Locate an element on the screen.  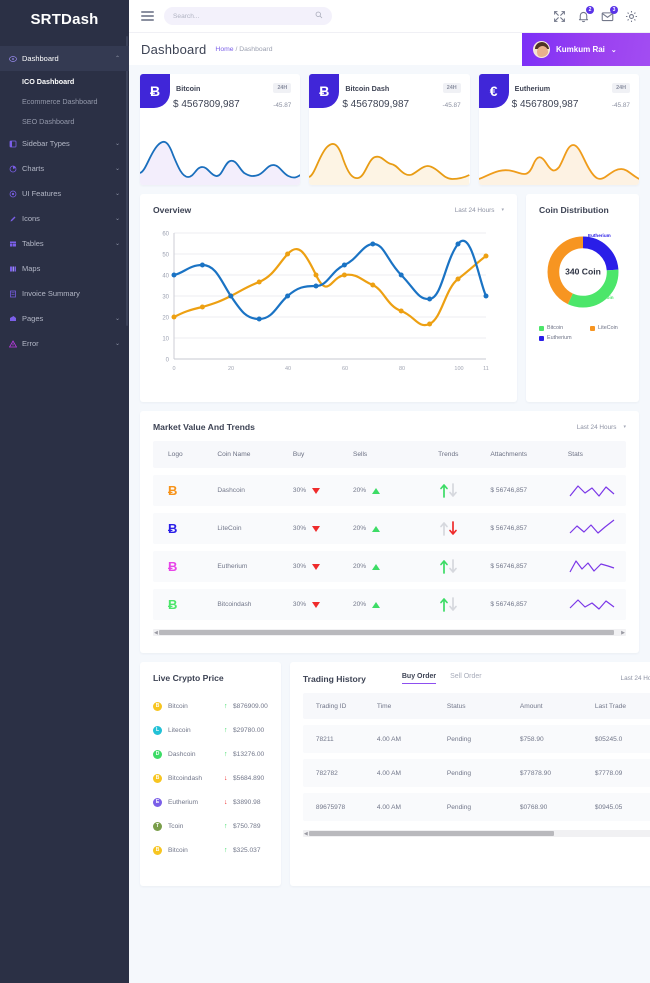
list-item: B Bitcoindash ↓ $5684.890 is located at coordinates (210, 778).